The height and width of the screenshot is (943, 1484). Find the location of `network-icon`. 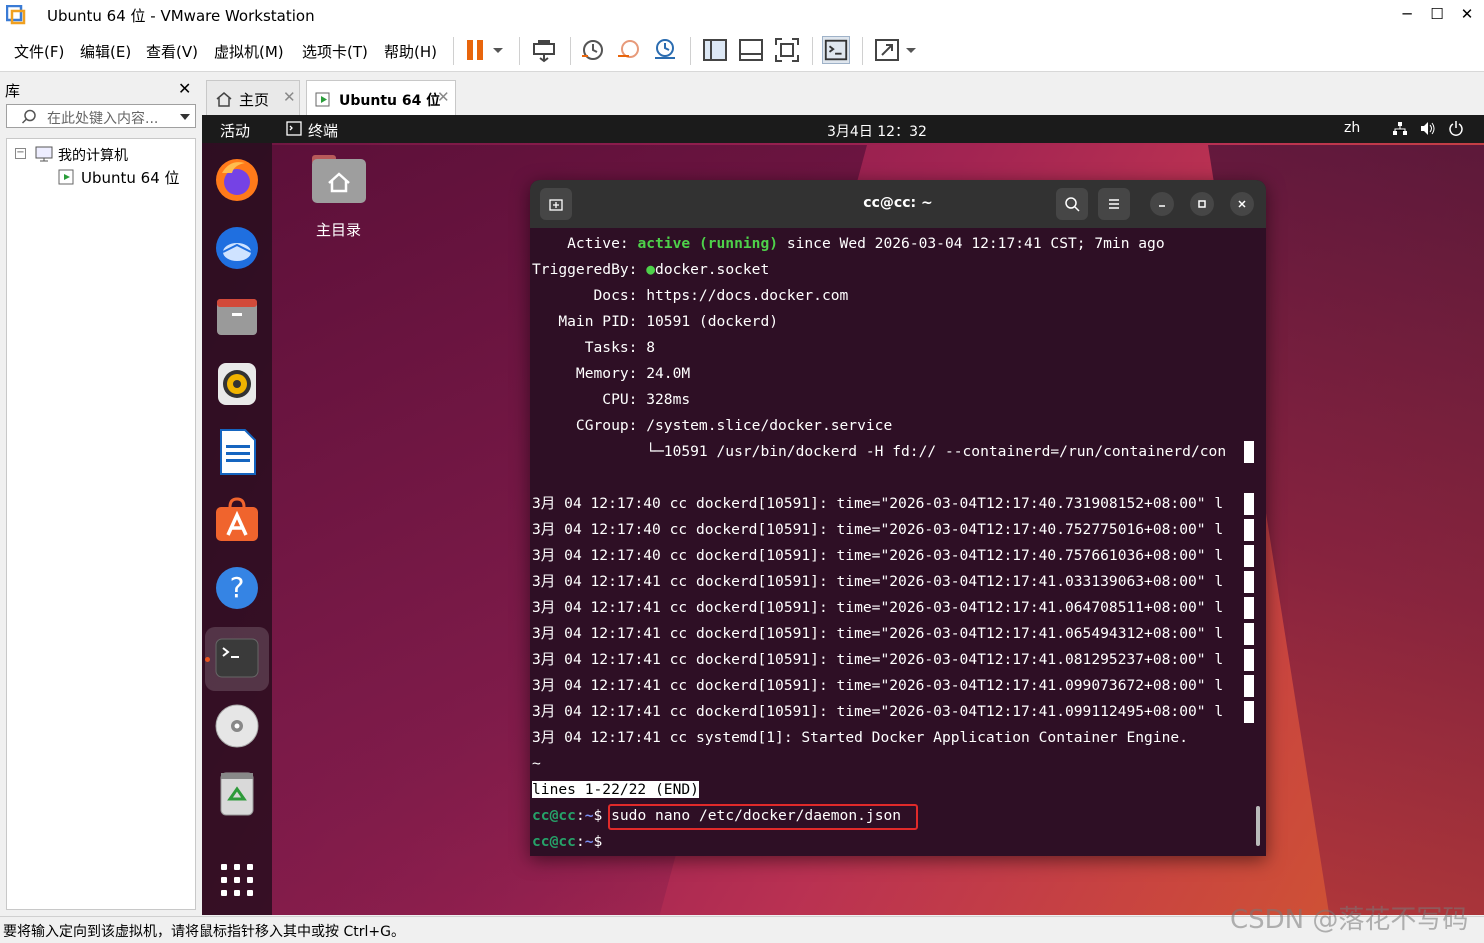

network-icon is located at coordinates (1400, 128).